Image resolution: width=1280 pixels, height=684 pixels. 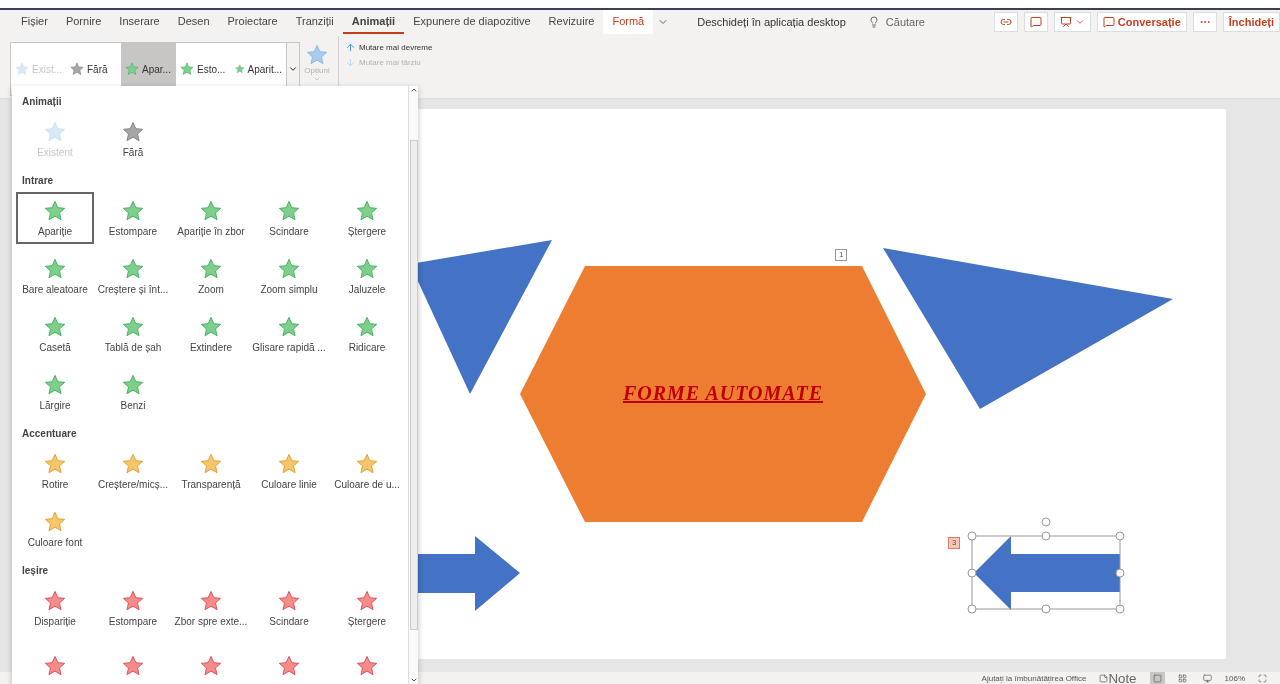 I want to click on share-link-button, so click(x=1005, y=22).